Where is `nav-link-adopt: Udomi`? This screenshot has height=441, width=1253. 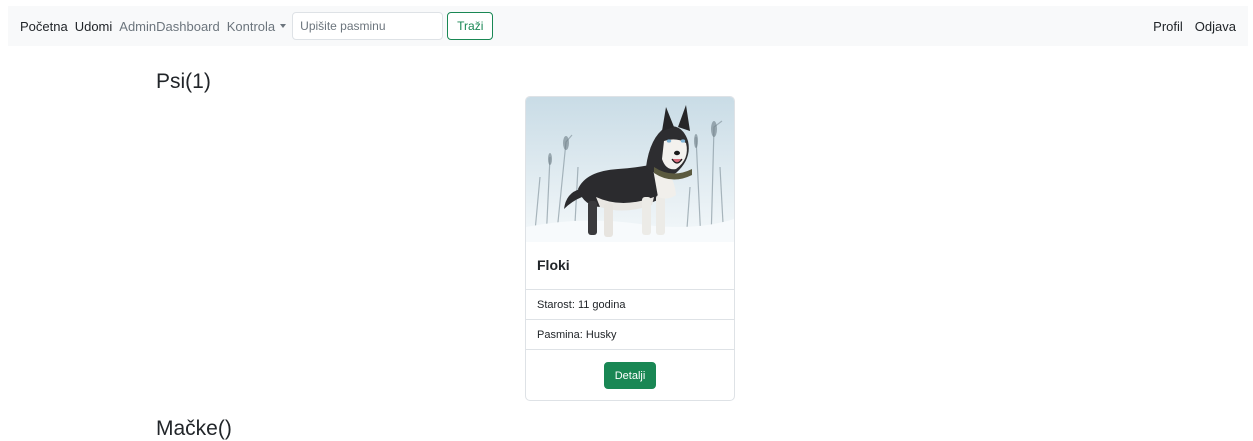 nav-link-adopt: Udomi is located at coordinates (94, 26).